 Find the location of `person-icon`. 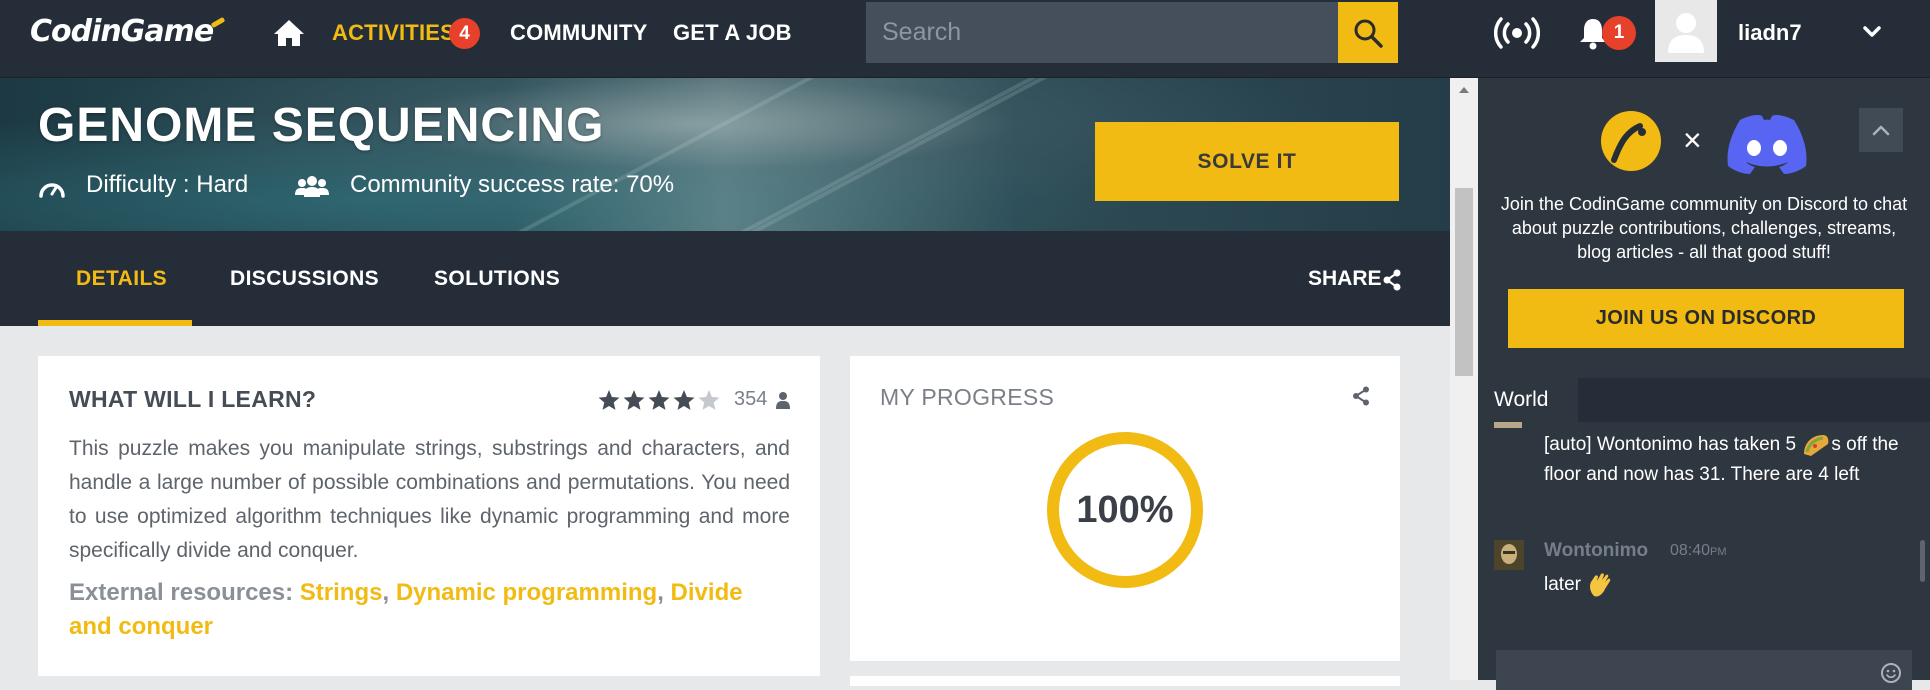

person-icon is located at coordinates (783, 400).